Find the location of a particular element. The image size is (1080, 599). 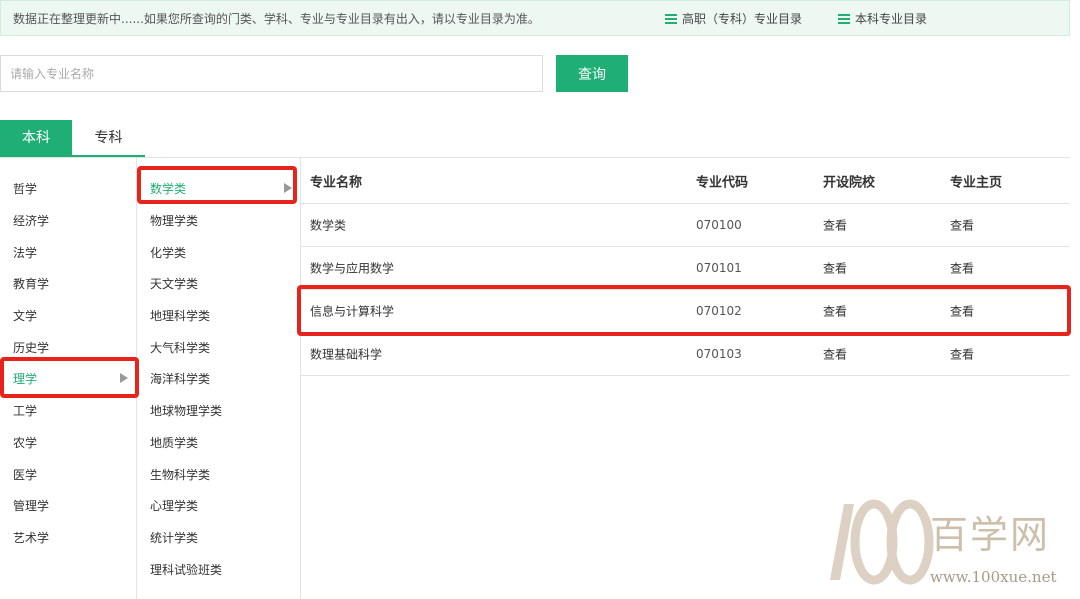

header-major-code: 专业代码 is located at coordinates (722, 182).